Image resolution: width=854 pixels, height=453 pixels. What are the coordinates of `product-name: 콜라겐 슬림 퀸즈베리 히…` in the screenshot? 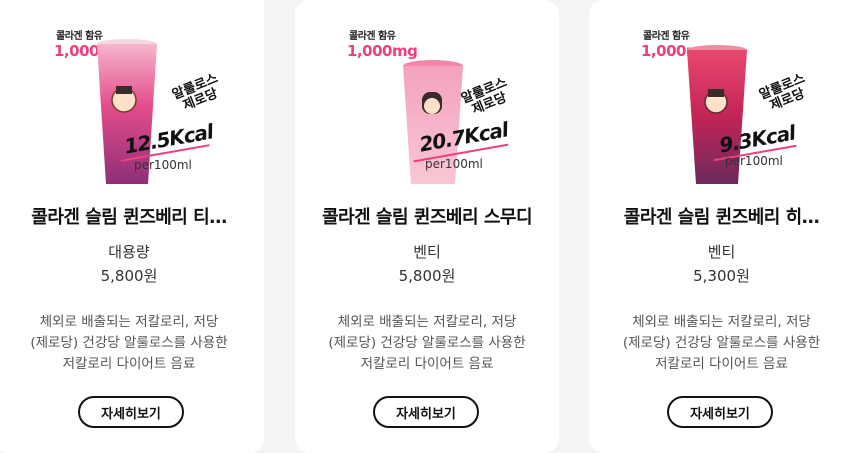 It's located at (721, 216).